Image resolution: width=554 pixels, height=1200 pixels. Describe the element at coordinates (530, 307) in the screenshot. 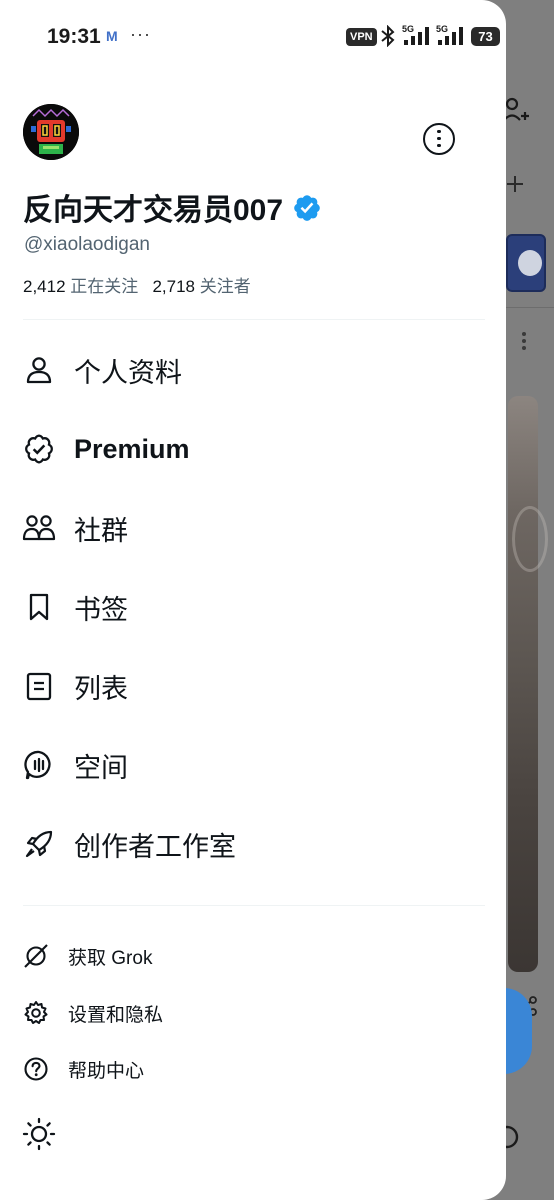

I see `feed-divider` at that location.